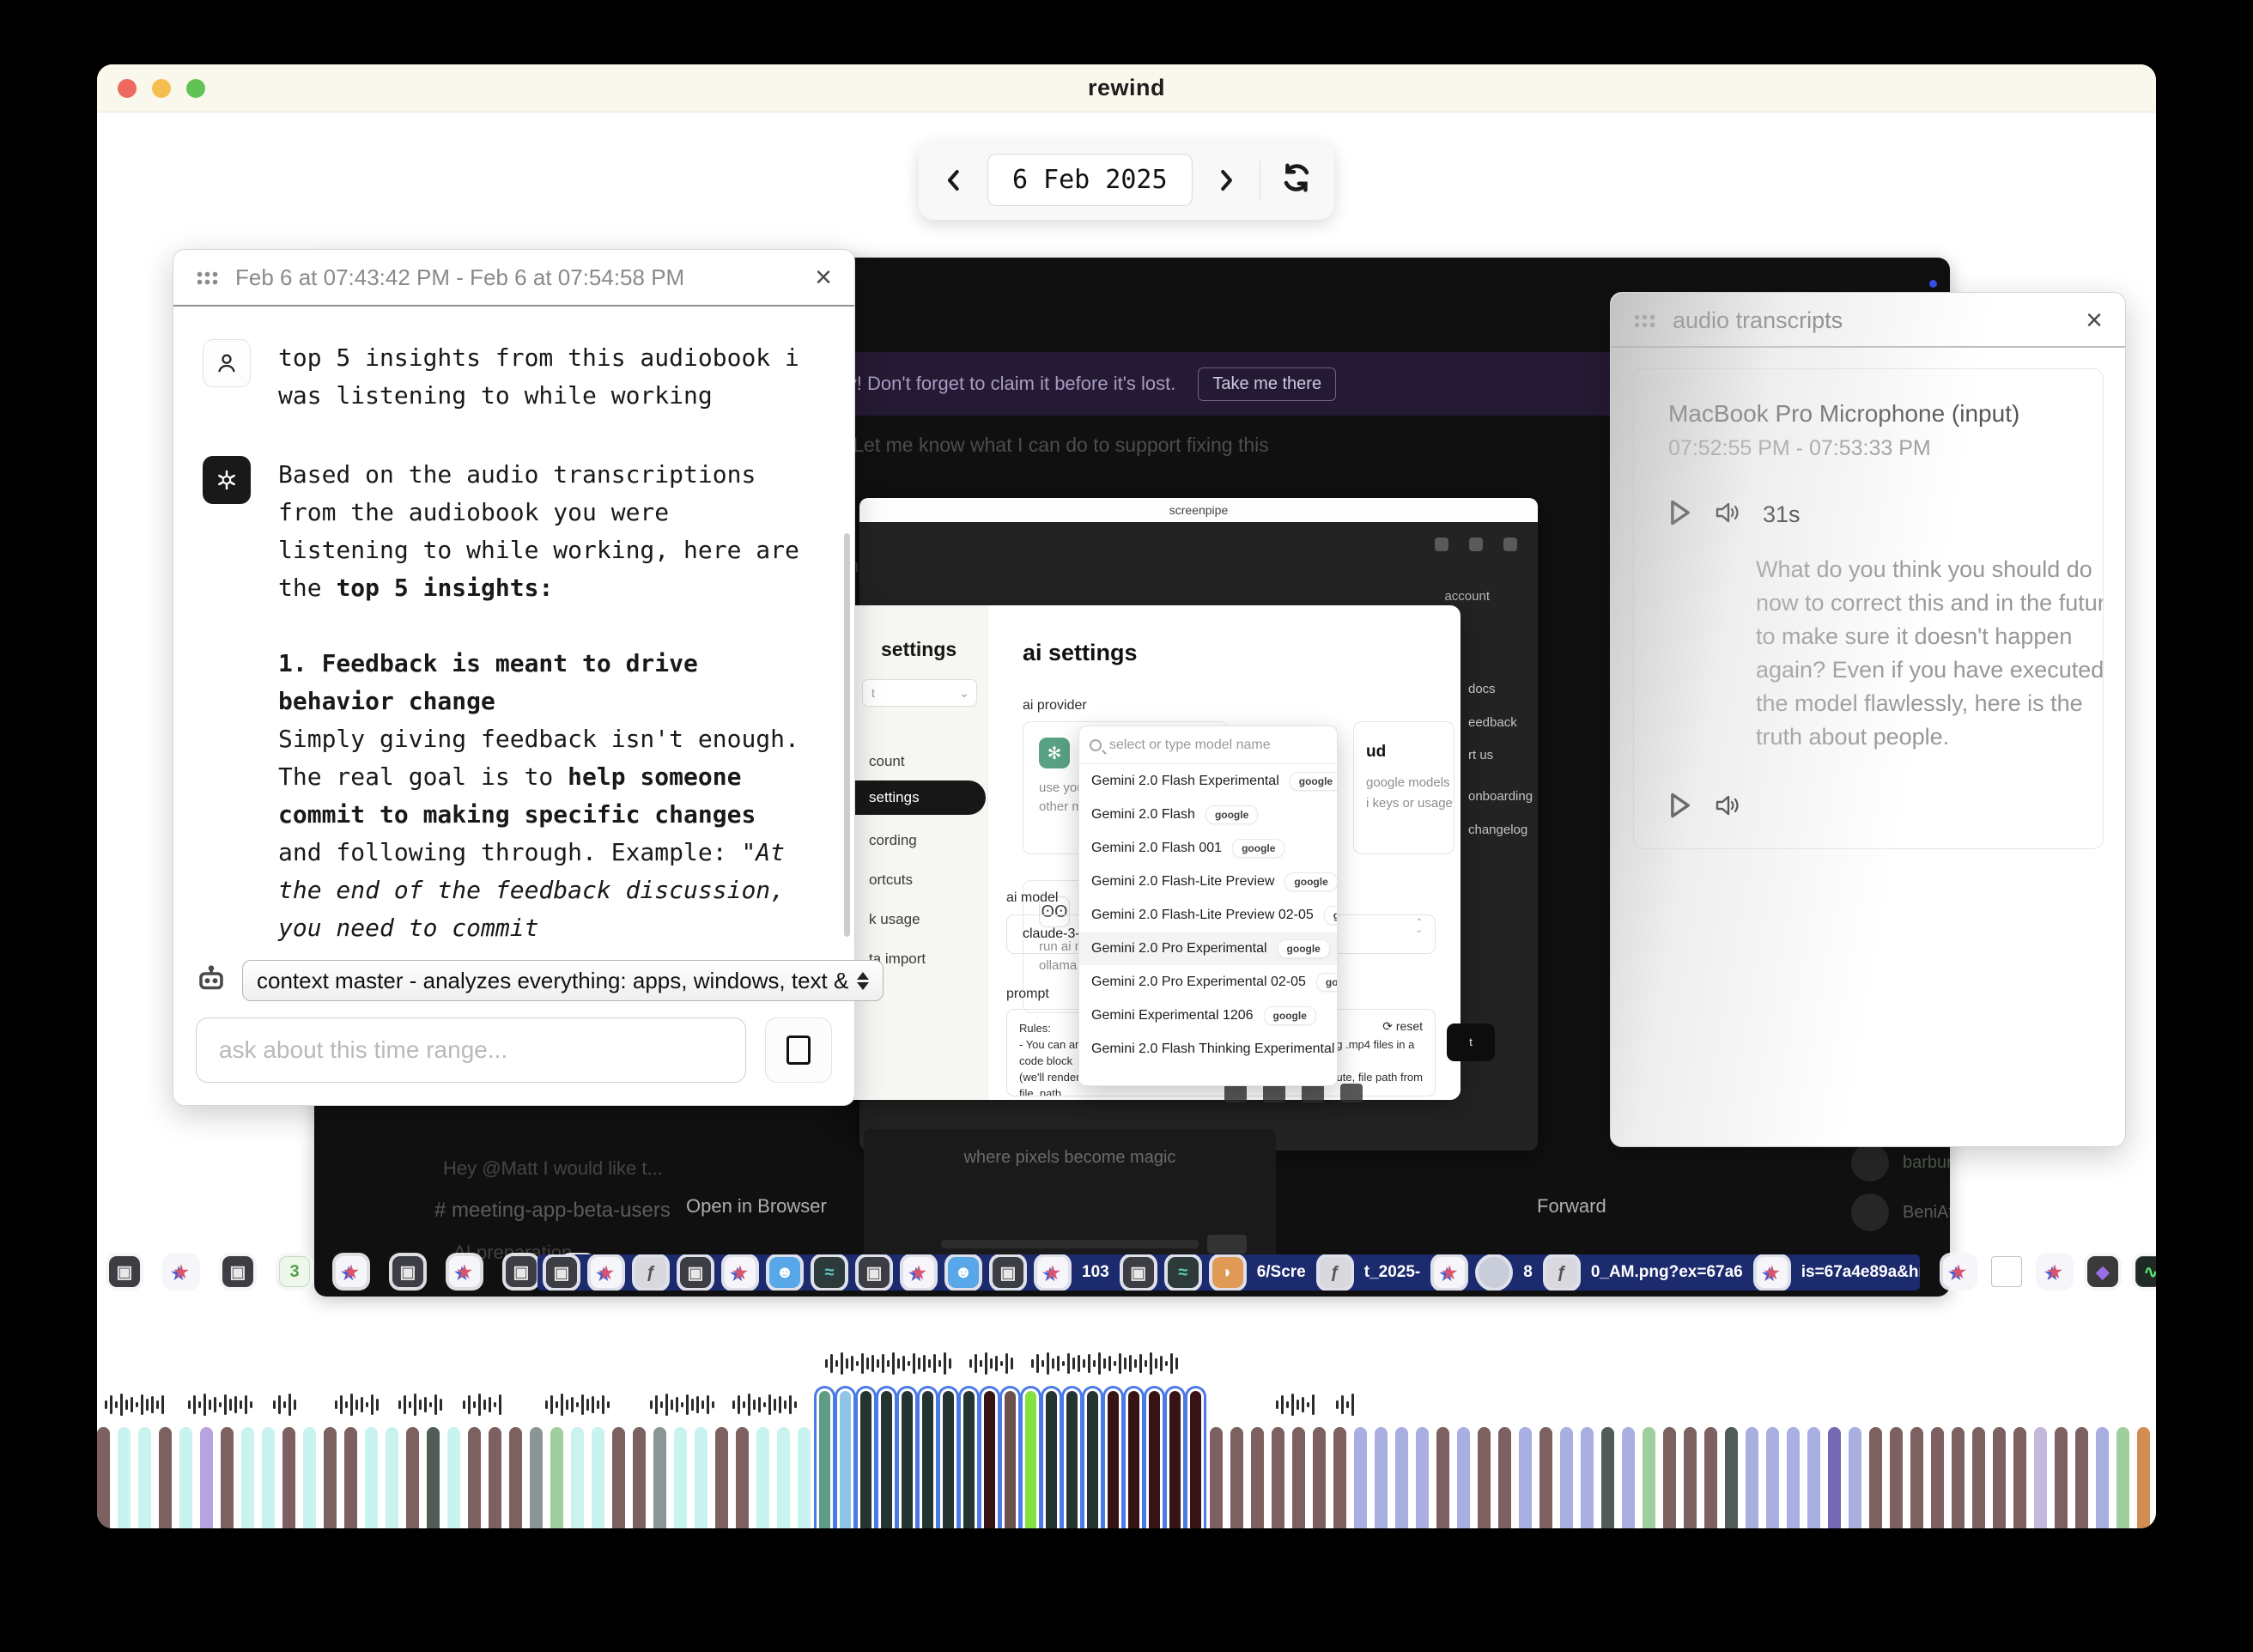  Describe the element at coordinates (2145, 1271) in the screenshot. I see `terminal-app-icon: ∿` at that location.